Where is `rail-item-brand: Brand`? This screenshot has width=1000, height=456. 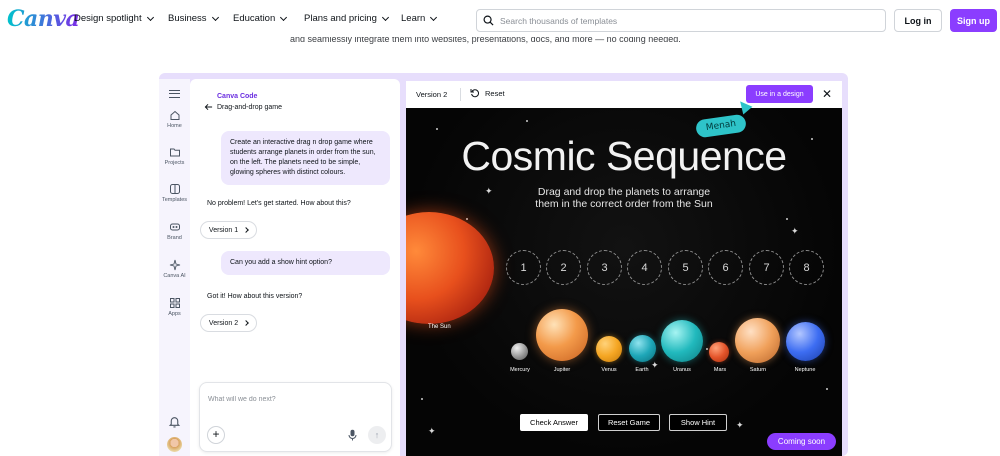 rail-item-brand: Brand is located at coordinates (174, 231).